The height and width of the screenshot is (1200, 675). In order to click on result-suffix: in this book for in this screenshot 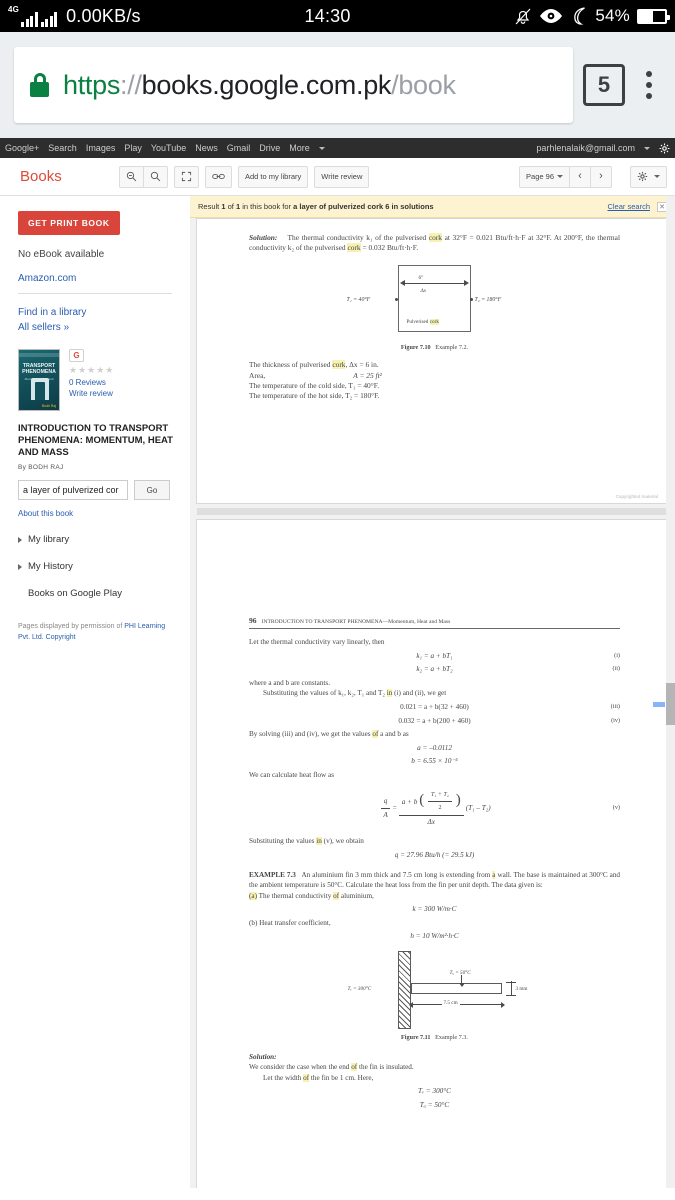, I will do `click(267, 206)`.